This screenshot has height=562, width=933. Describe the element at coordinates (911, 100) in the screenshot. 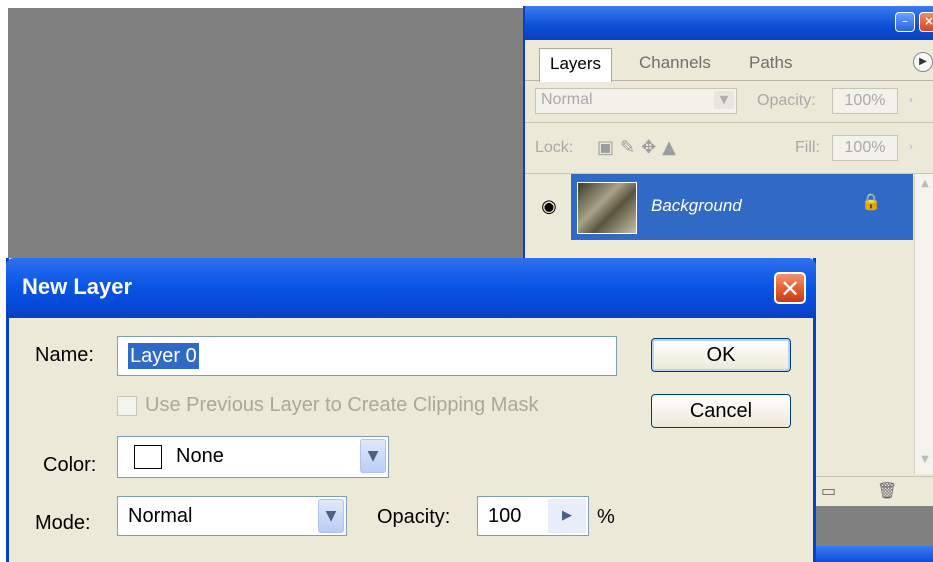

I see `opacity-slider-arrow-icon: ›` at that location.